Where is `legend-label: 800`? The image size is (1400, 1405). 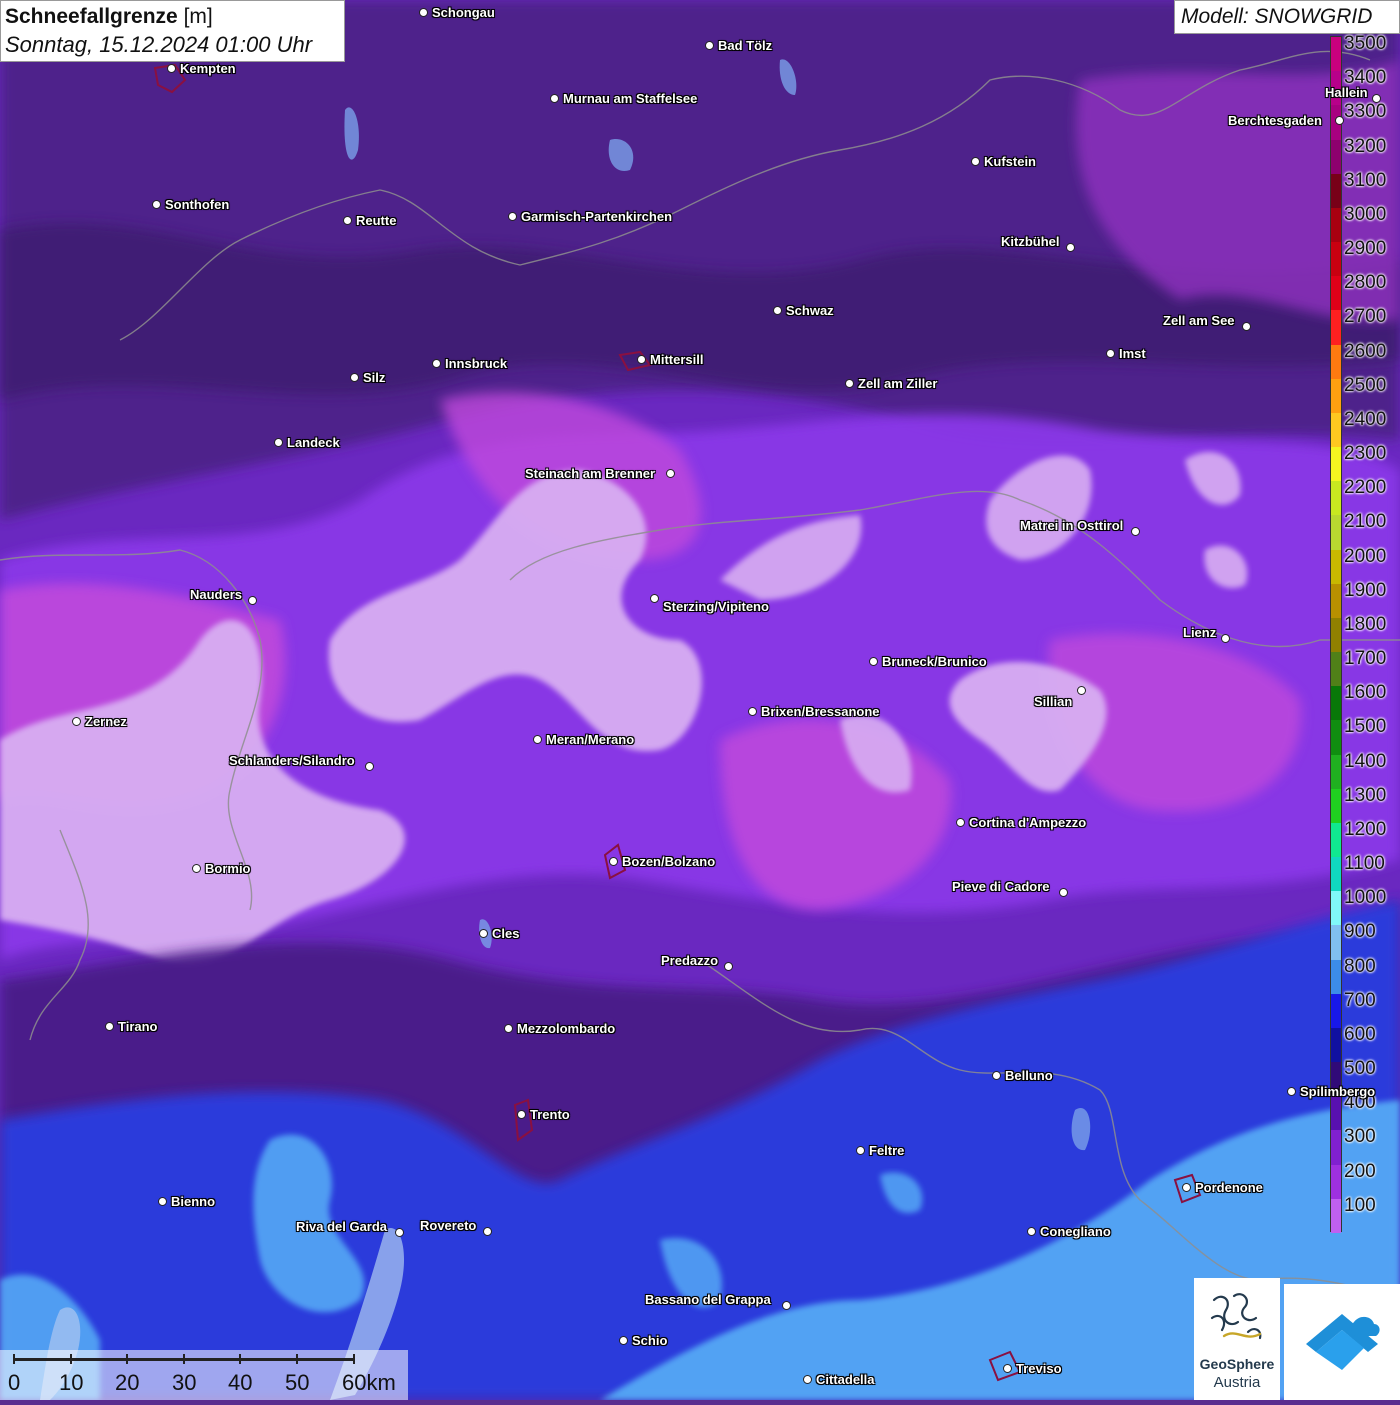
legend-label: 800 is located at coordinates (1360, 966).